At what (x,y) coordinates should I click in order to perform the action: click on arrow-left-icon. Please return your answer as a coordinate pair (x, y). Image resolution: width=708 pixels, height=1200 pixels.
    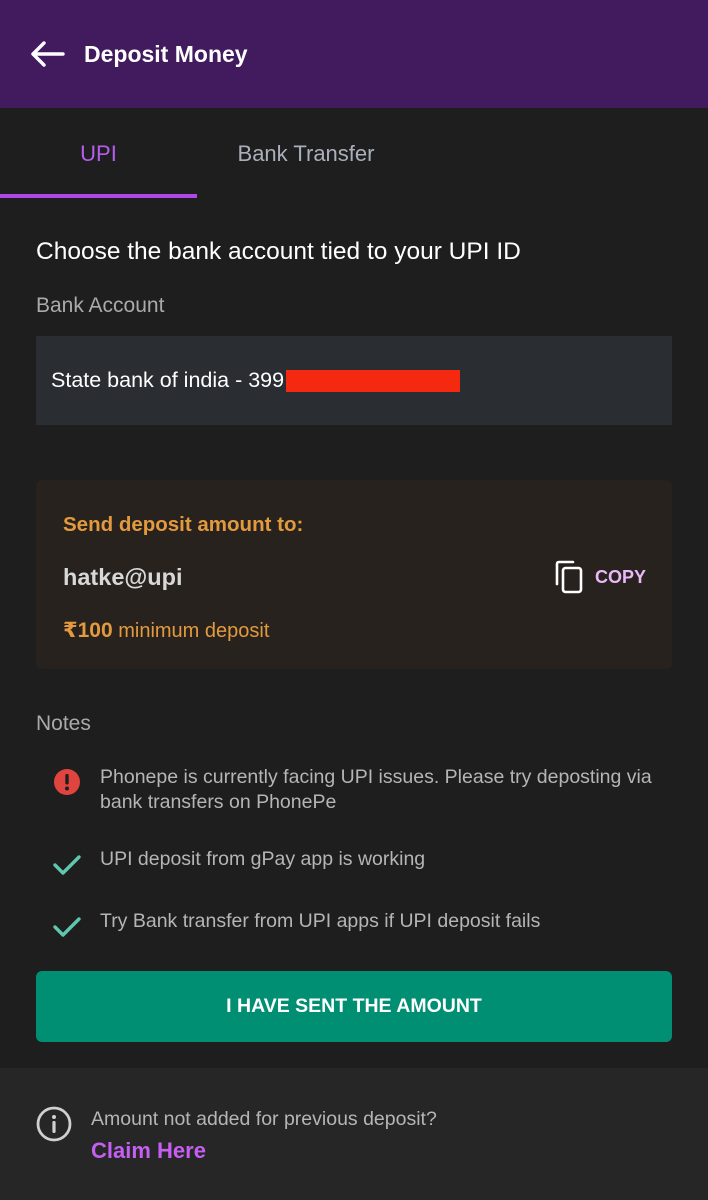
    Looking at the image, I should click on (48, 54).